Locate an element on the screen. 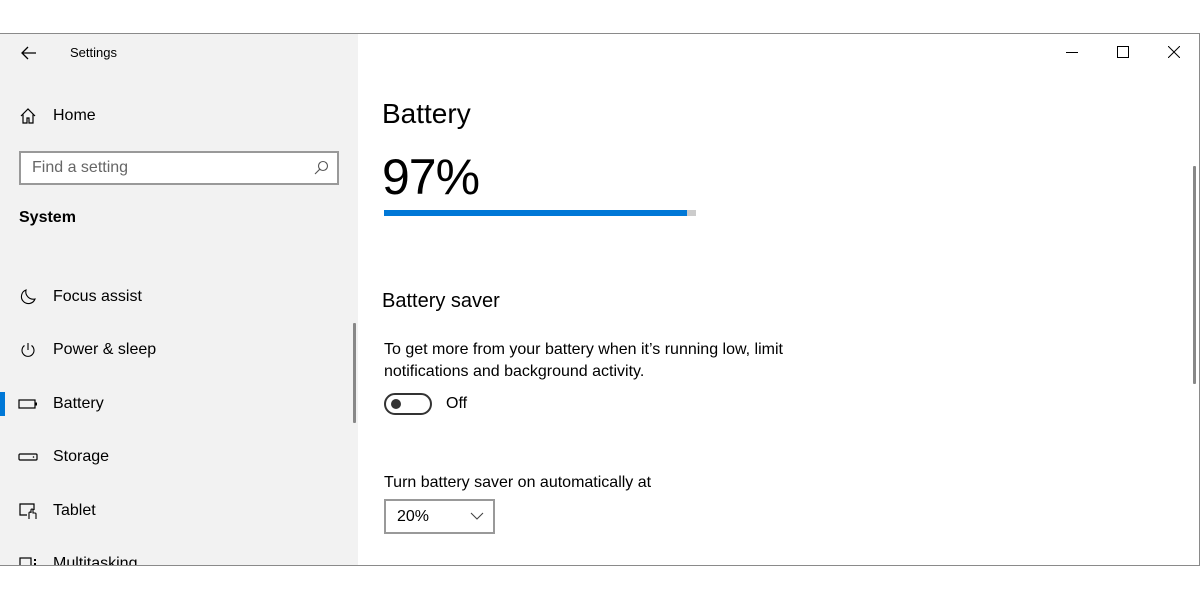 The image size is (1200, 600). section-title: System is located at coordinates (47, 217).